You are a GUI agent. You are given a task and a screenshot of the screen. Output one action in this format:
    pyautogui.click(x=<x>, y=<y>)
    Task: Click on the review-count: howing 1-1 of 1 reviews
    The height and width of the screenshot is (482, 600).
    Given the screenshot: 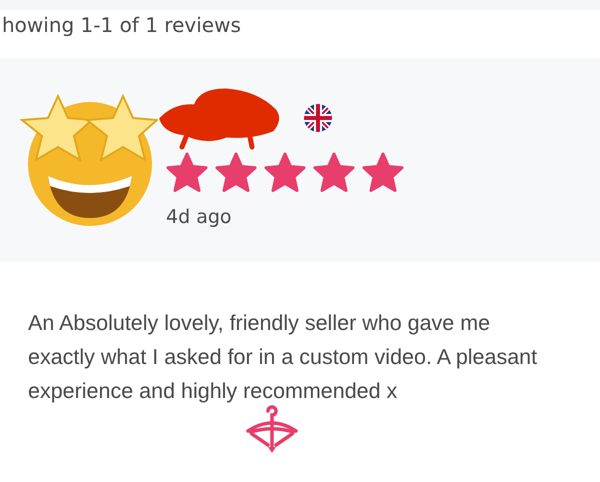 What is the action you would take?
    pyautogui.click(x=122, y=26)
    